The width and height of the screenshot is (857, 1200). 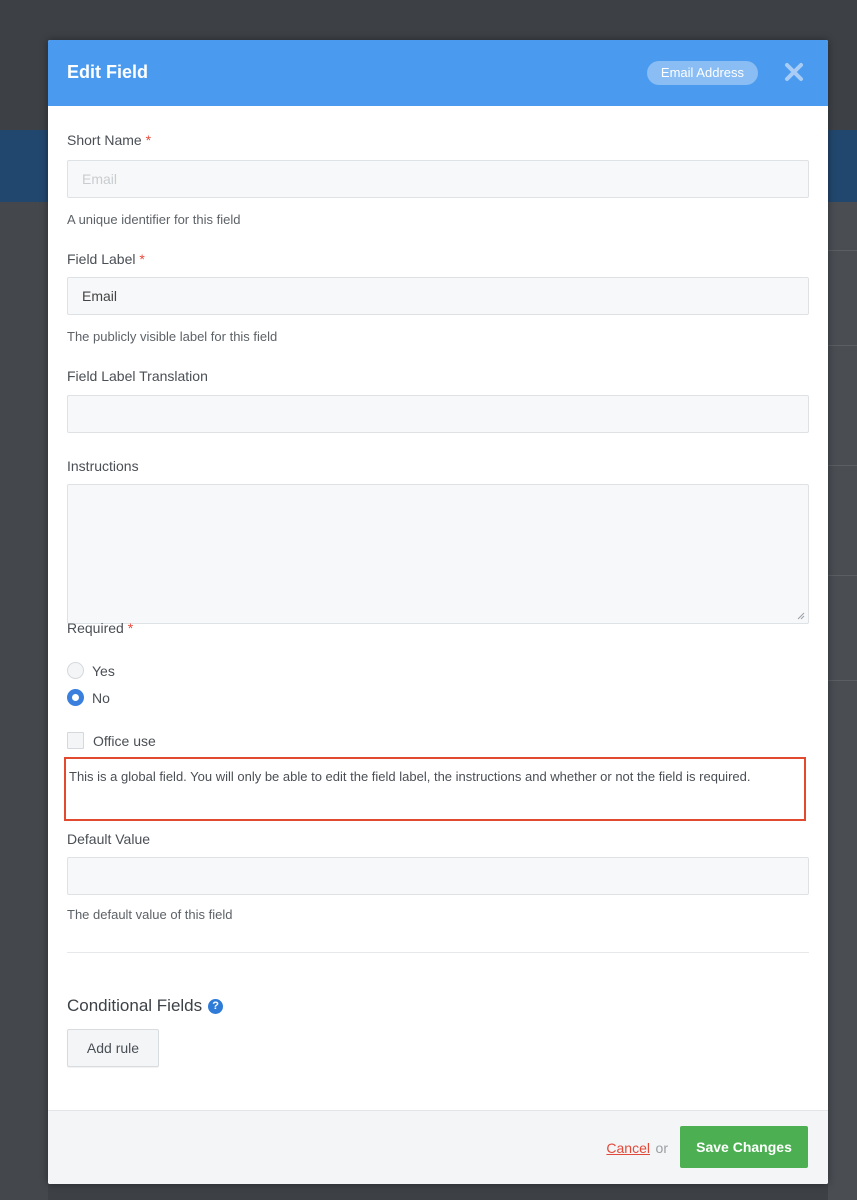 I want to click on field-label-translation-input, so click(x=438, y=414).